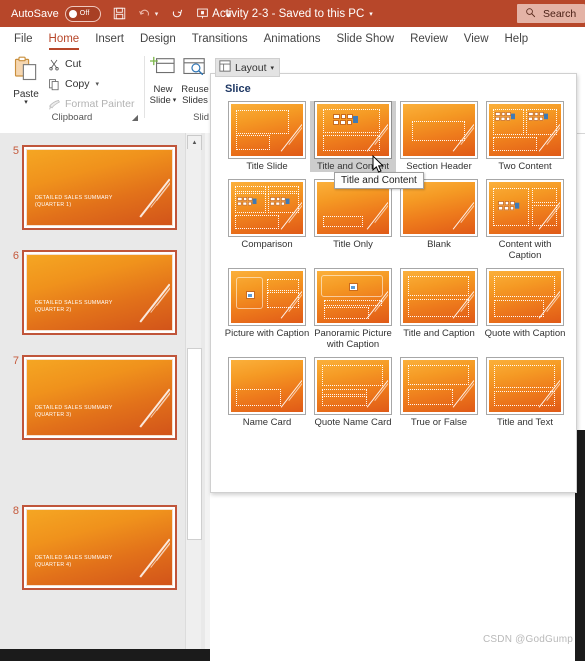 The width and height of the screenshot is (585, 661). What do you see at coordinates (64, 39) in the screenshot?
I see `tab-home: Home` at bounding box center [64, 39].